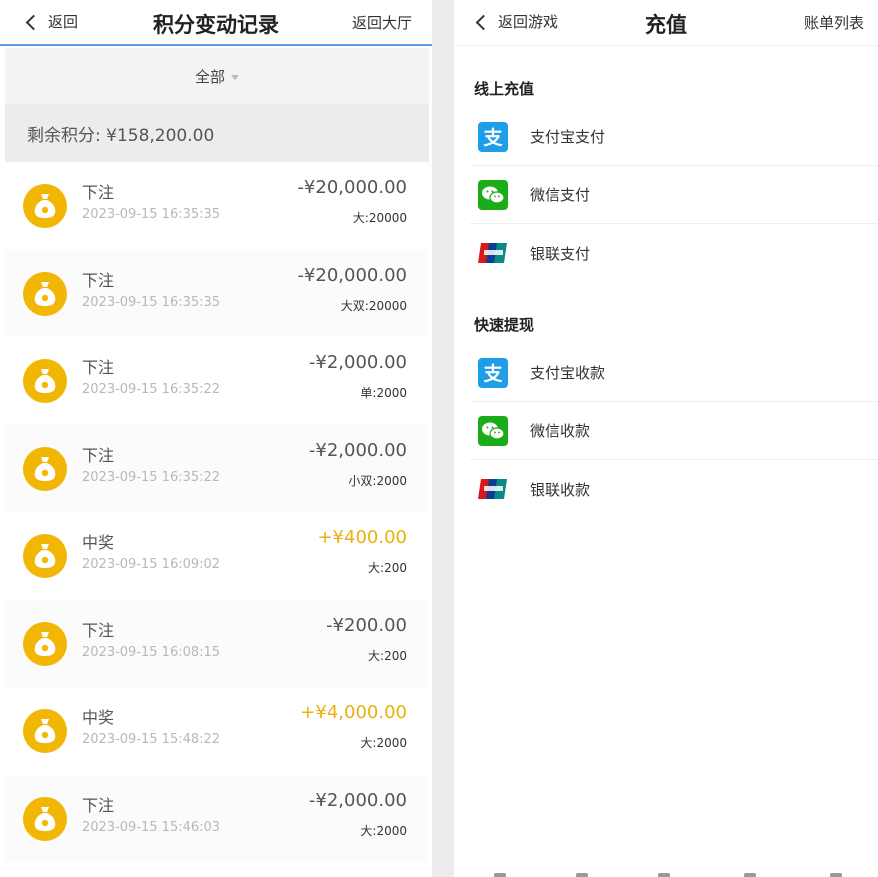 This screenshot has width=878, height=877. What do you see at coordinates (151, 564) in the screenshot?
I see `record-time: 2023-09-15 16:09:02` at bounding box center [151, 564].